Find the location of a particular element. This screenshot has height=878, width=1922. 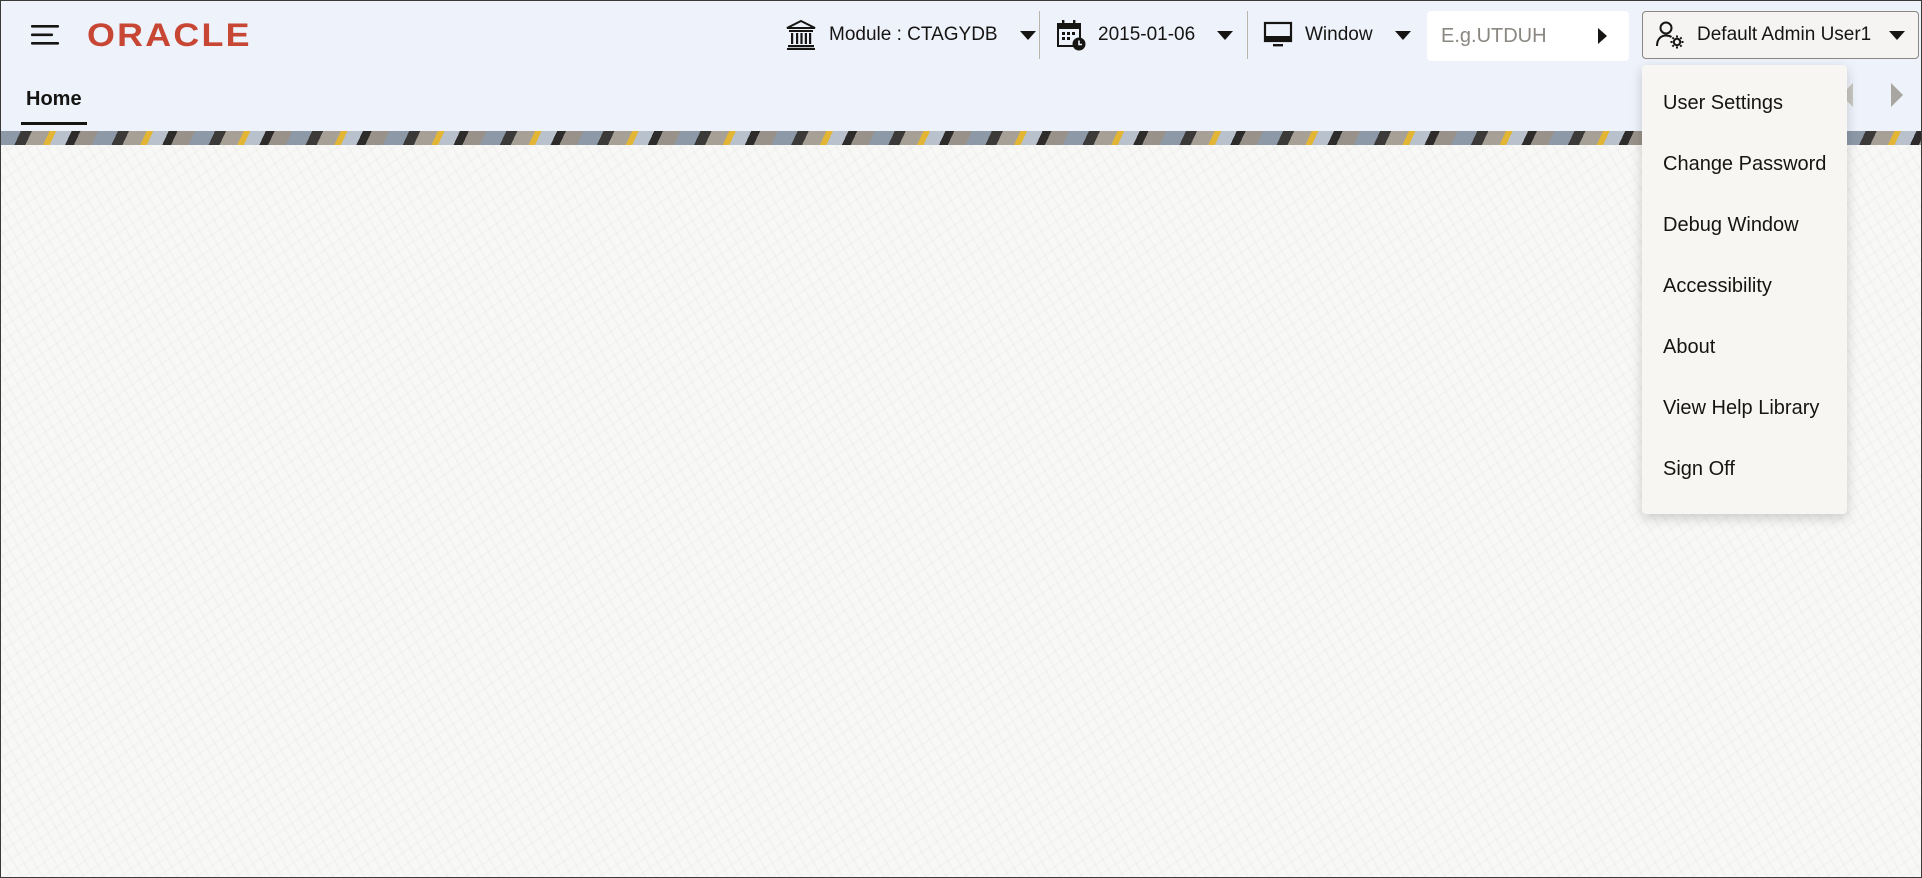

scroll-right-icon is located at coordinates (1897, 95).